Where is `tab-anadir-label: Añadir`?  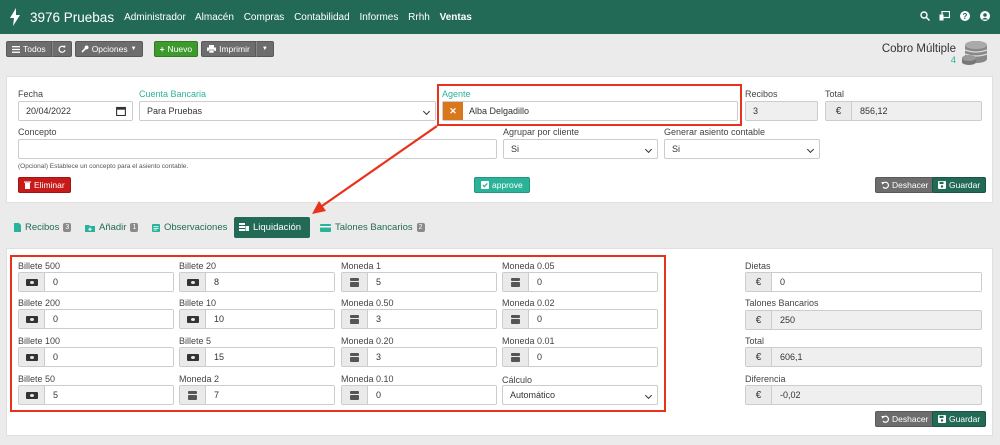
tab-anadir-label: Añadir is located at coordinates (113, 227).